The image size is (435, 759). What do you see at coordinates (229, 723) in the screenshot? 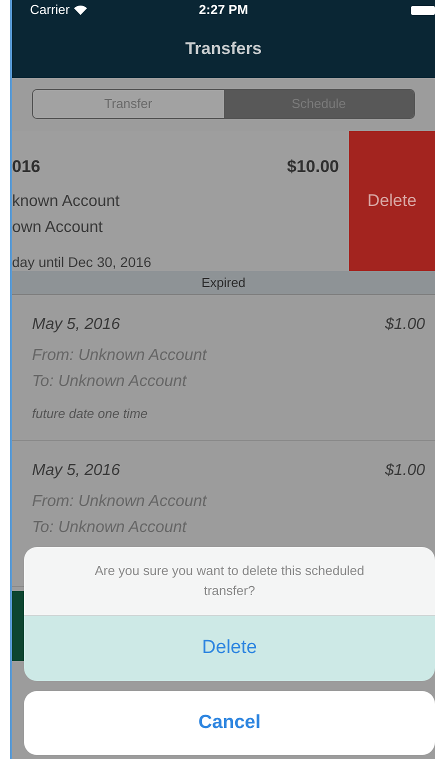
I see `cancel-button: Cancel` at bounding box center [229, 723].